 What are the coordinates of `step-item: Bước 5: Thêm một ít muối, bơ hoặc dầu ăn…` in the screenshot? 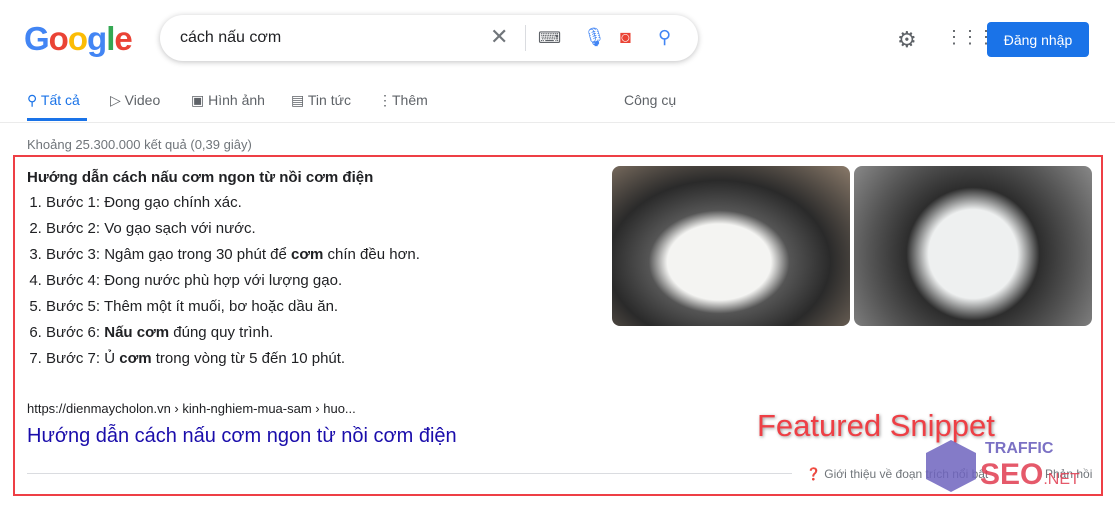 It's located at (233, 307).